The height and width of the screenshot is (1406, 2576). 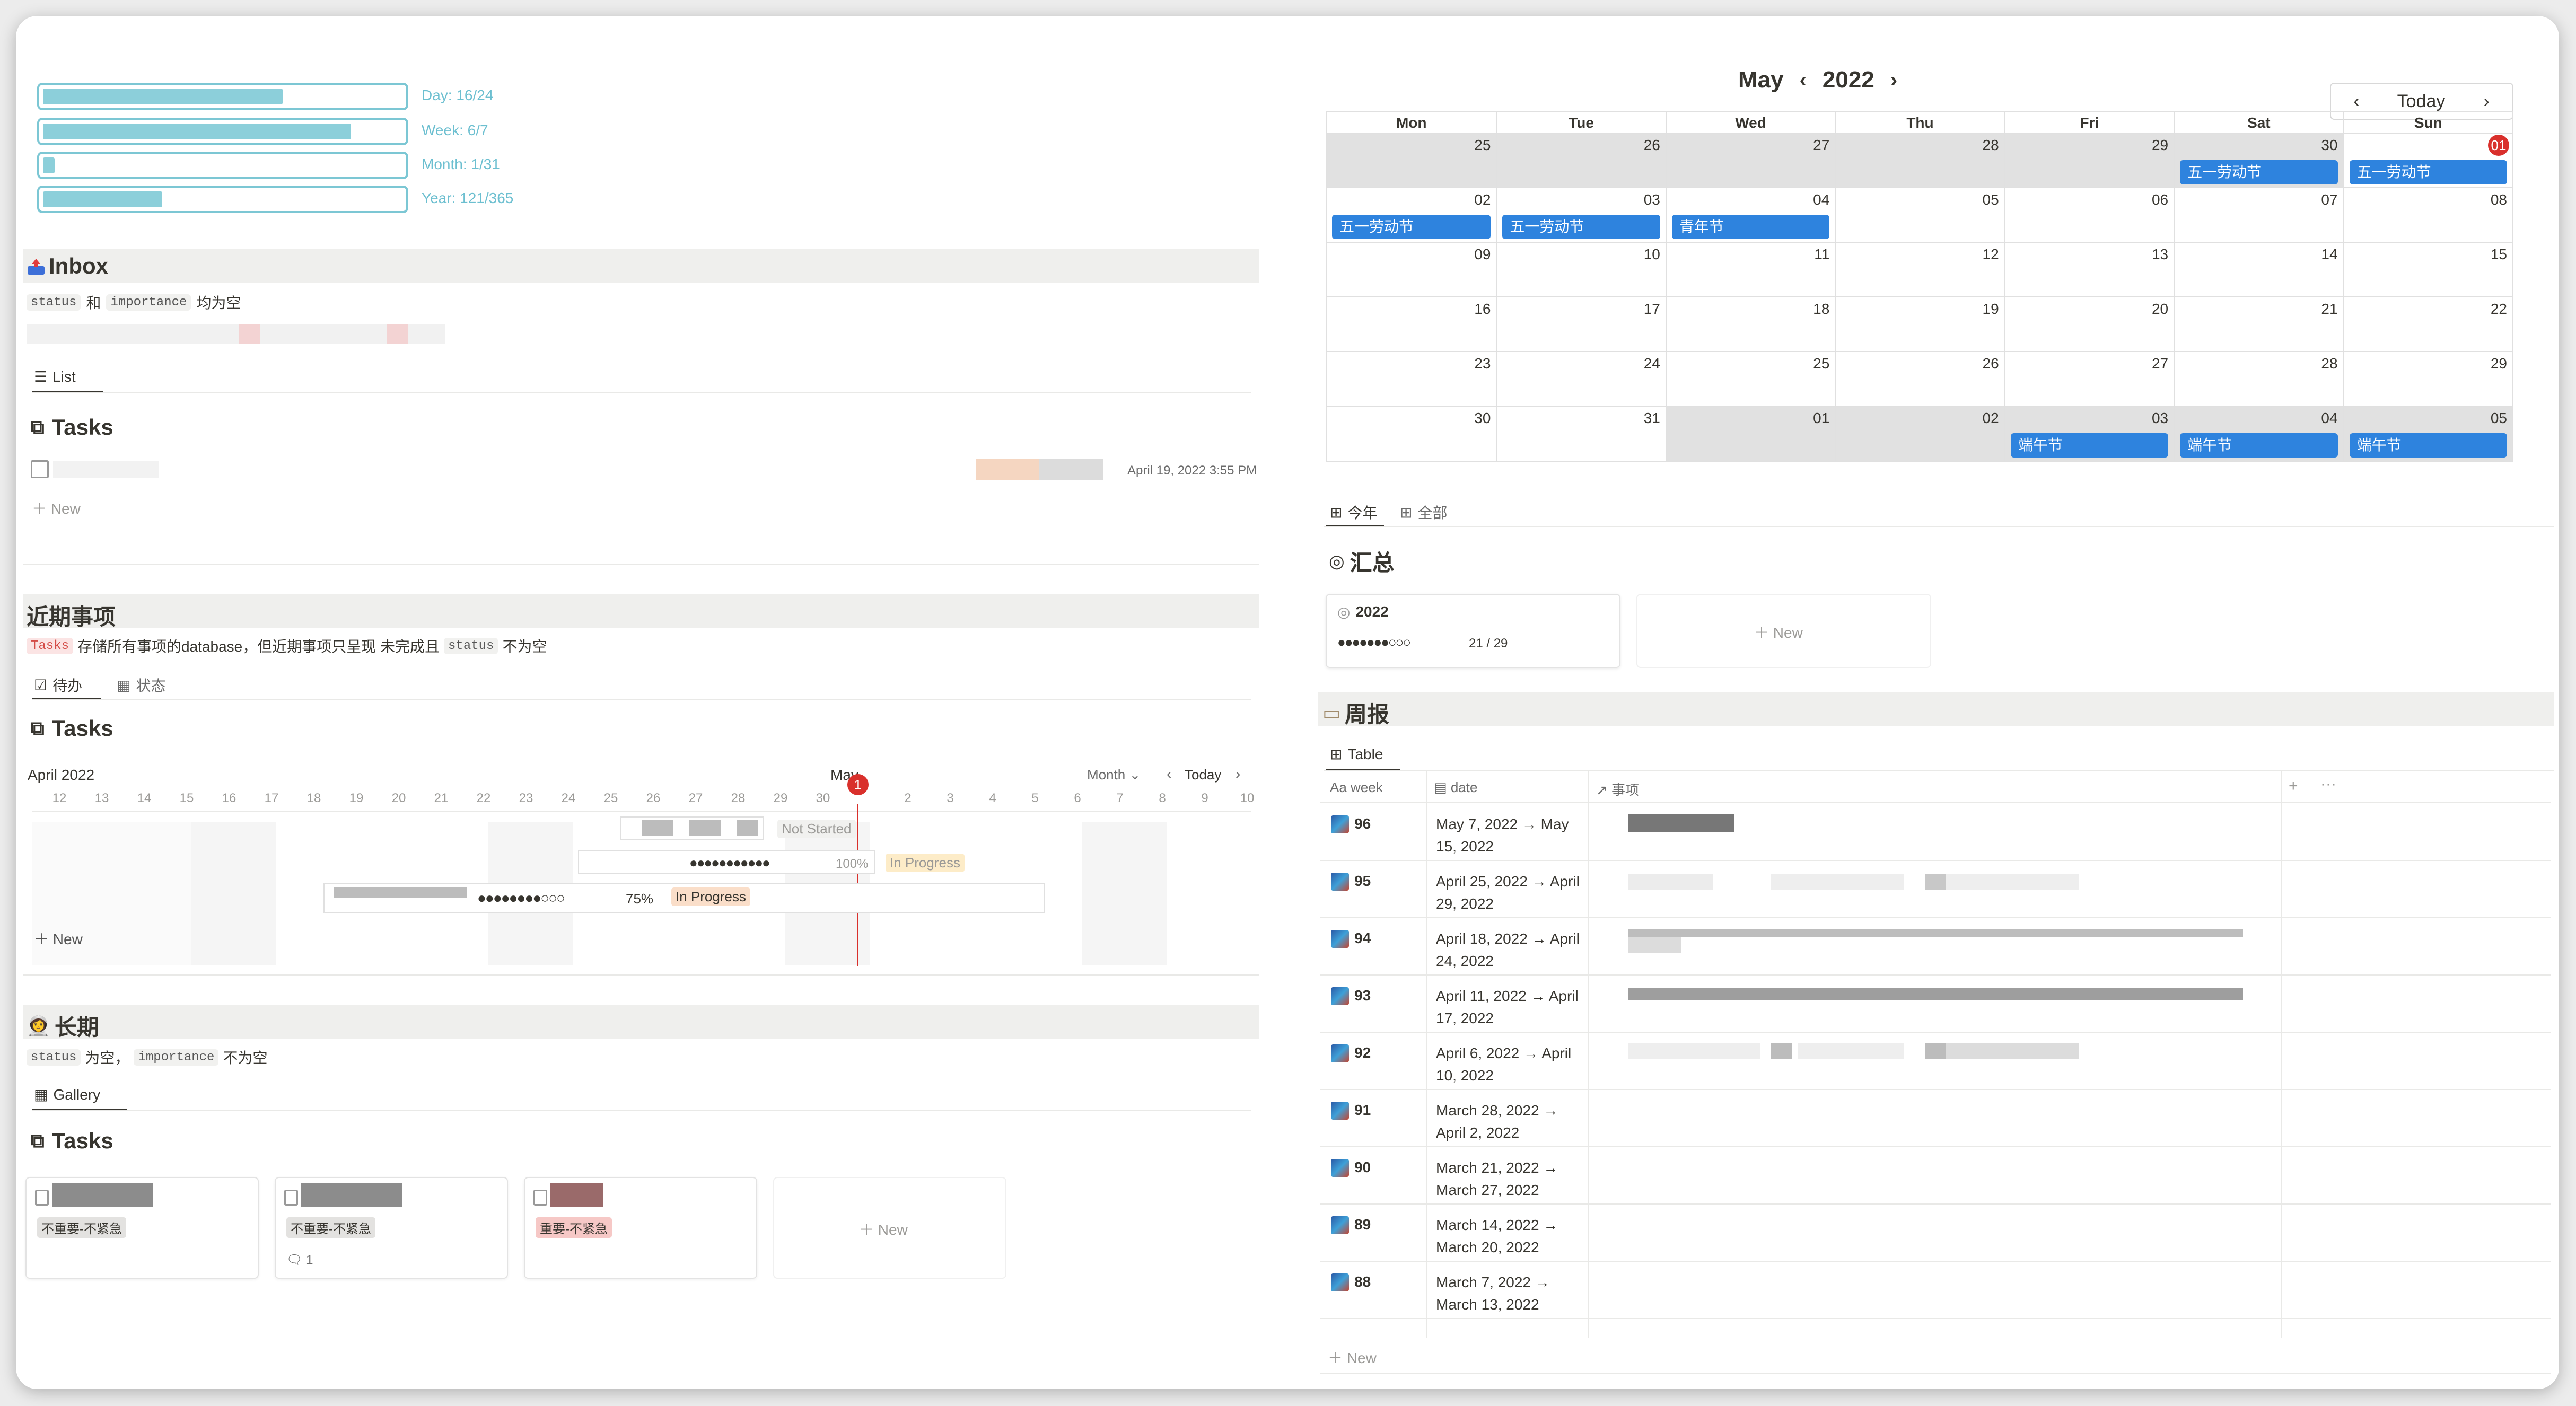 I want to click on calendar-day-cell: 02, so click(x=1919, y=434).